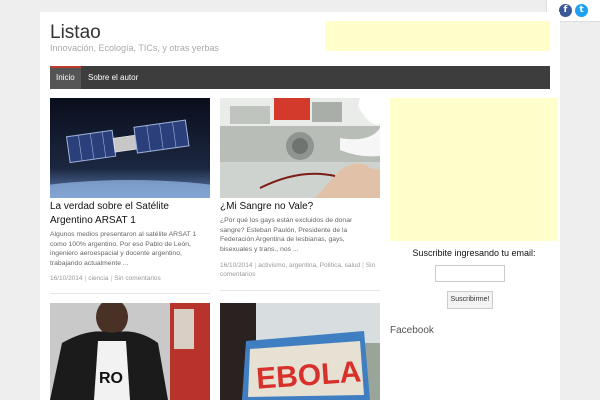 This screenshot has width=600, height=400. I want to click on post-thumbnail-blood, so click(300, 148).